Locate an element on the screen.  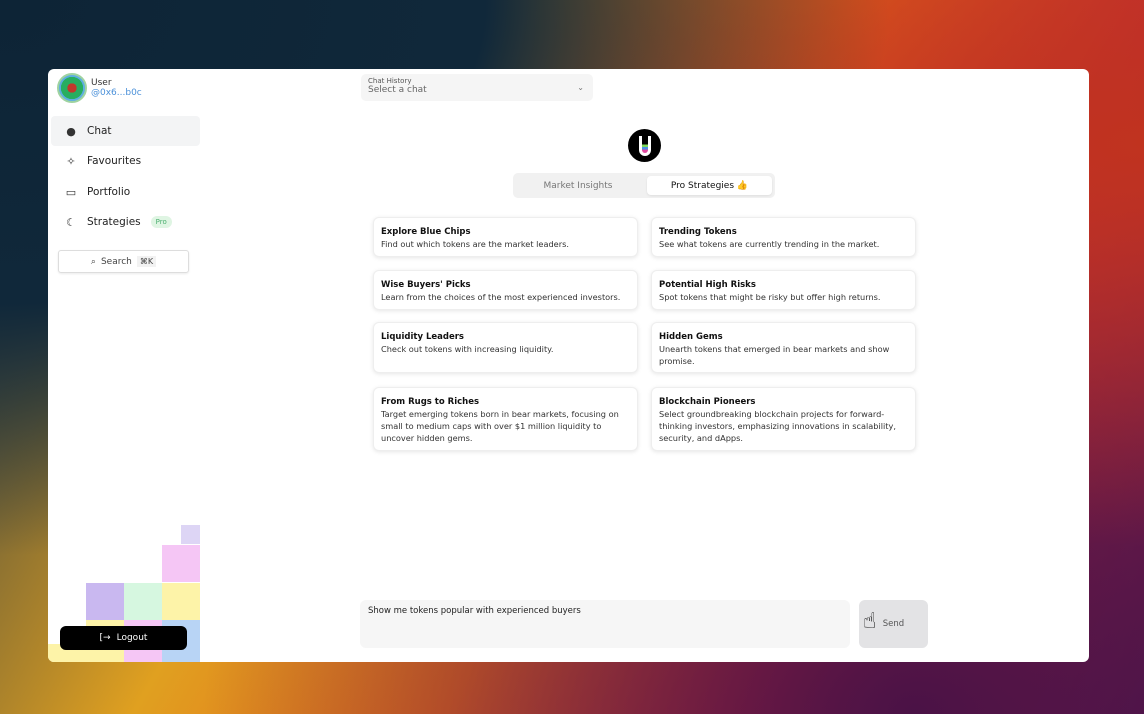
shortcut-hint: ⌘K is located at coordinates (146, 261).